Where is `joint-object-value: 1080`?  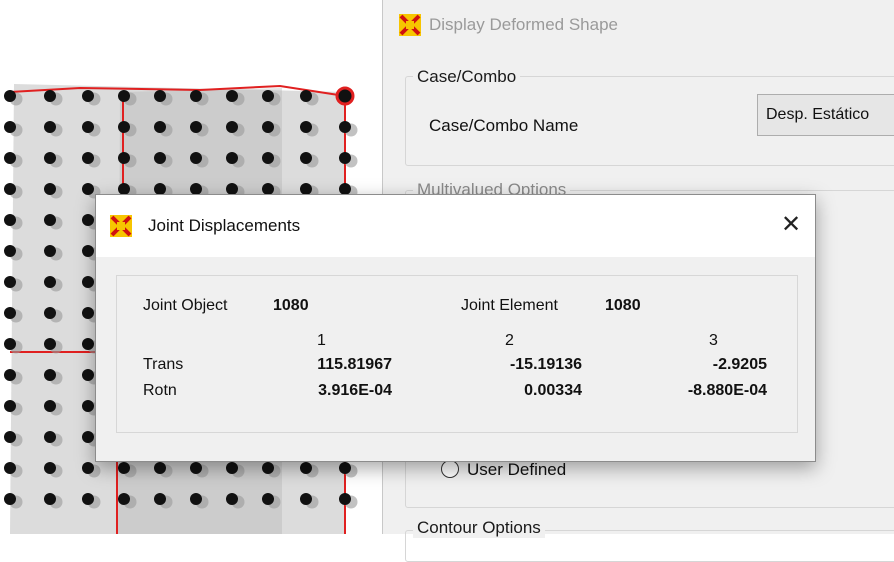
joint-object-value: 1080 is located at coordinates (291, 305).